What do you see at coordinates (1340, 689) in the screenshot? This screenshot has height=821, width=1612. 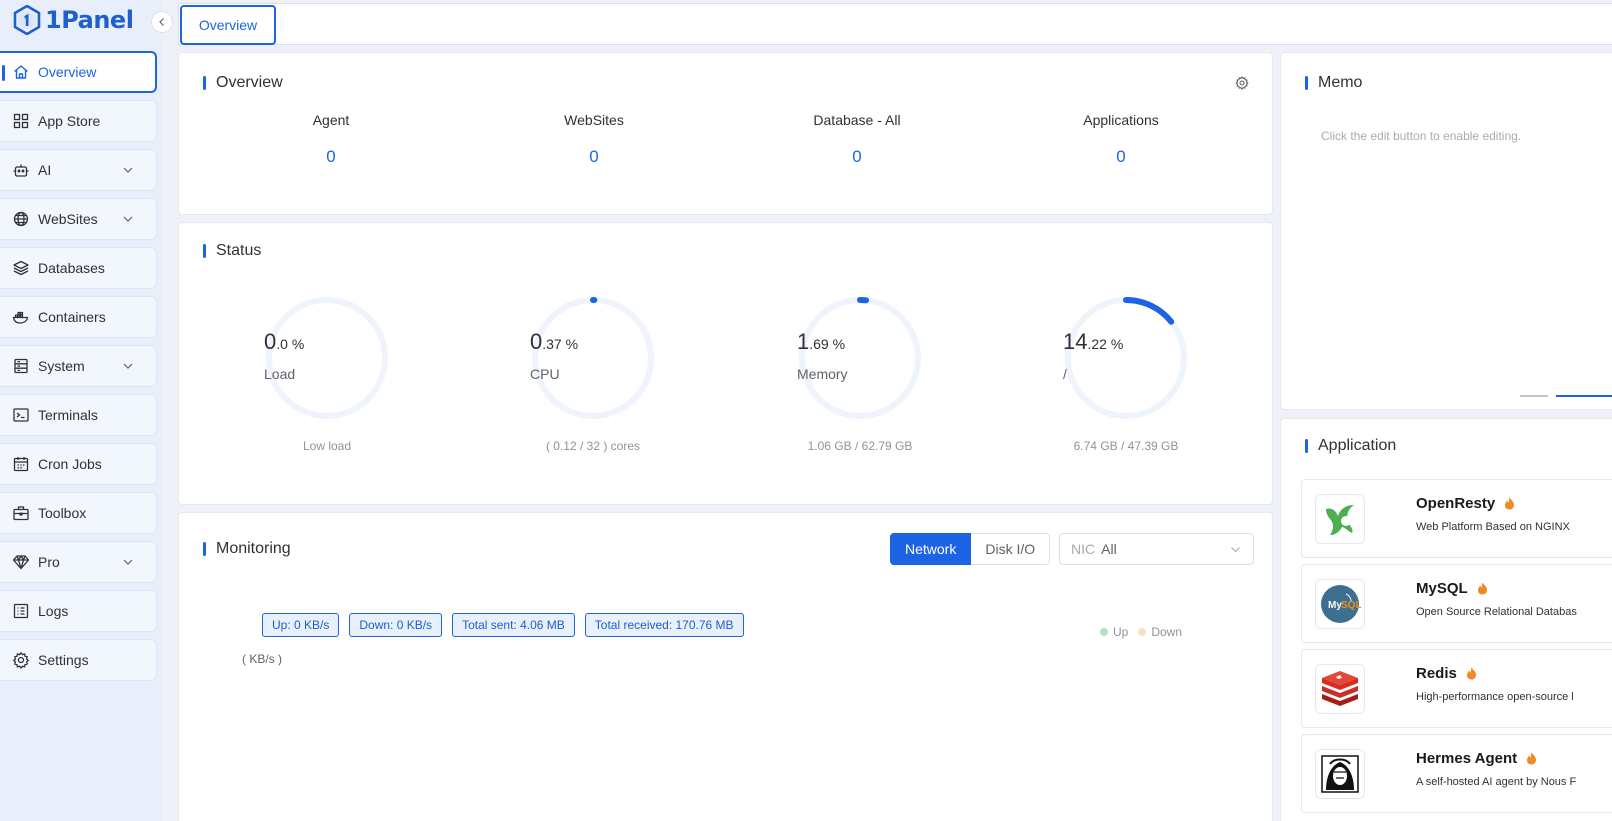 I see `redis-logo-icon` at bounding box center [1340, 689].